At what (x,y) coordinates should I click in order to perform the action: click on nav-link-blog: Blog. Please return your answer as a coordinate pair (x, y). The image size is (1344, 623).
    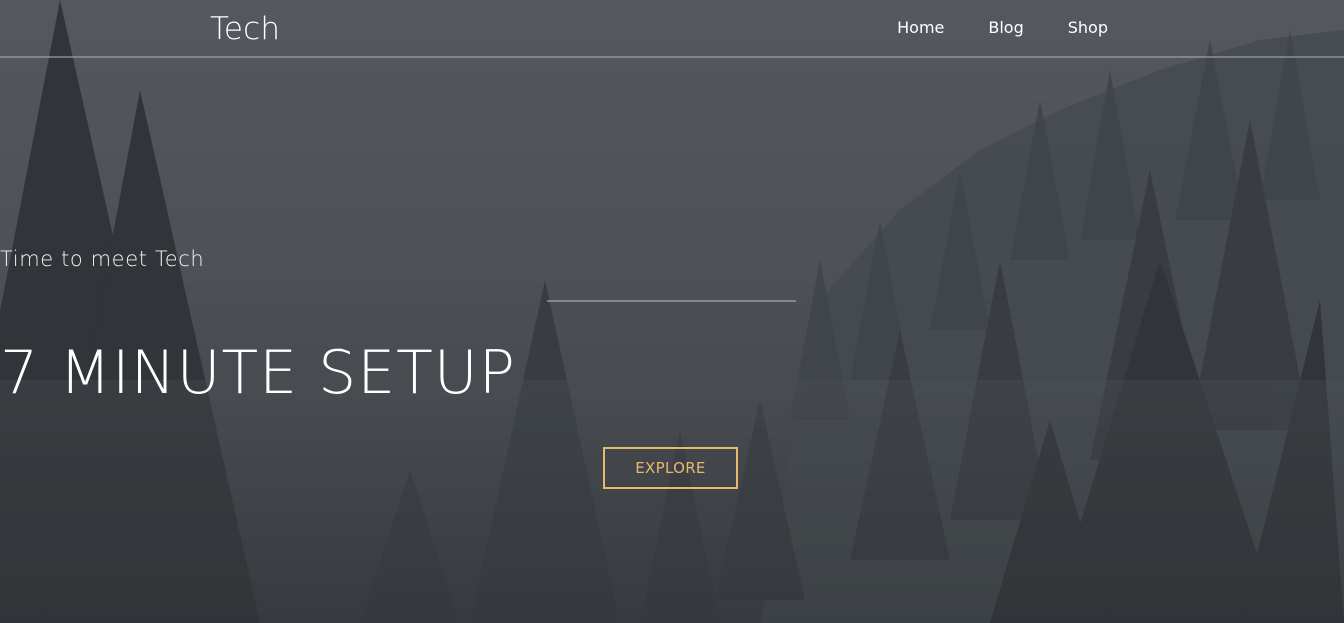
    Looking at the image, I should click on (1005, 28).